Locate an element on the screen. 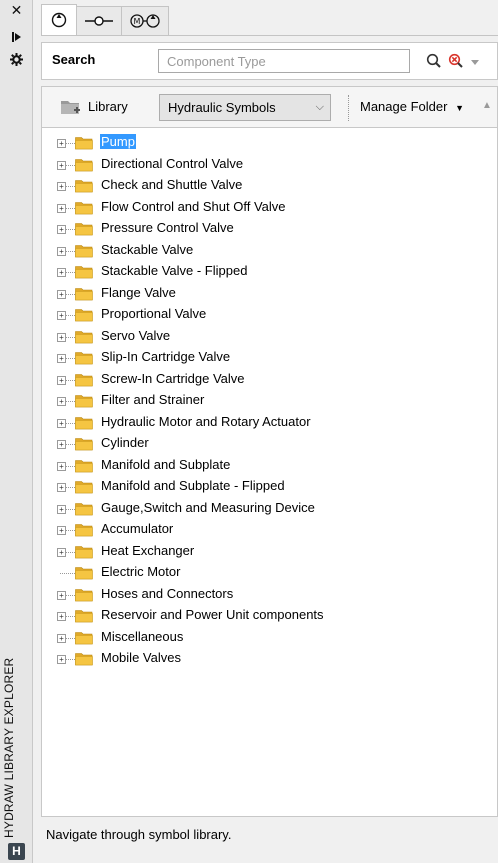 This screenshot has width=498, height=863. caret-down-icon: ▼ is located at coordinates (459, 108).